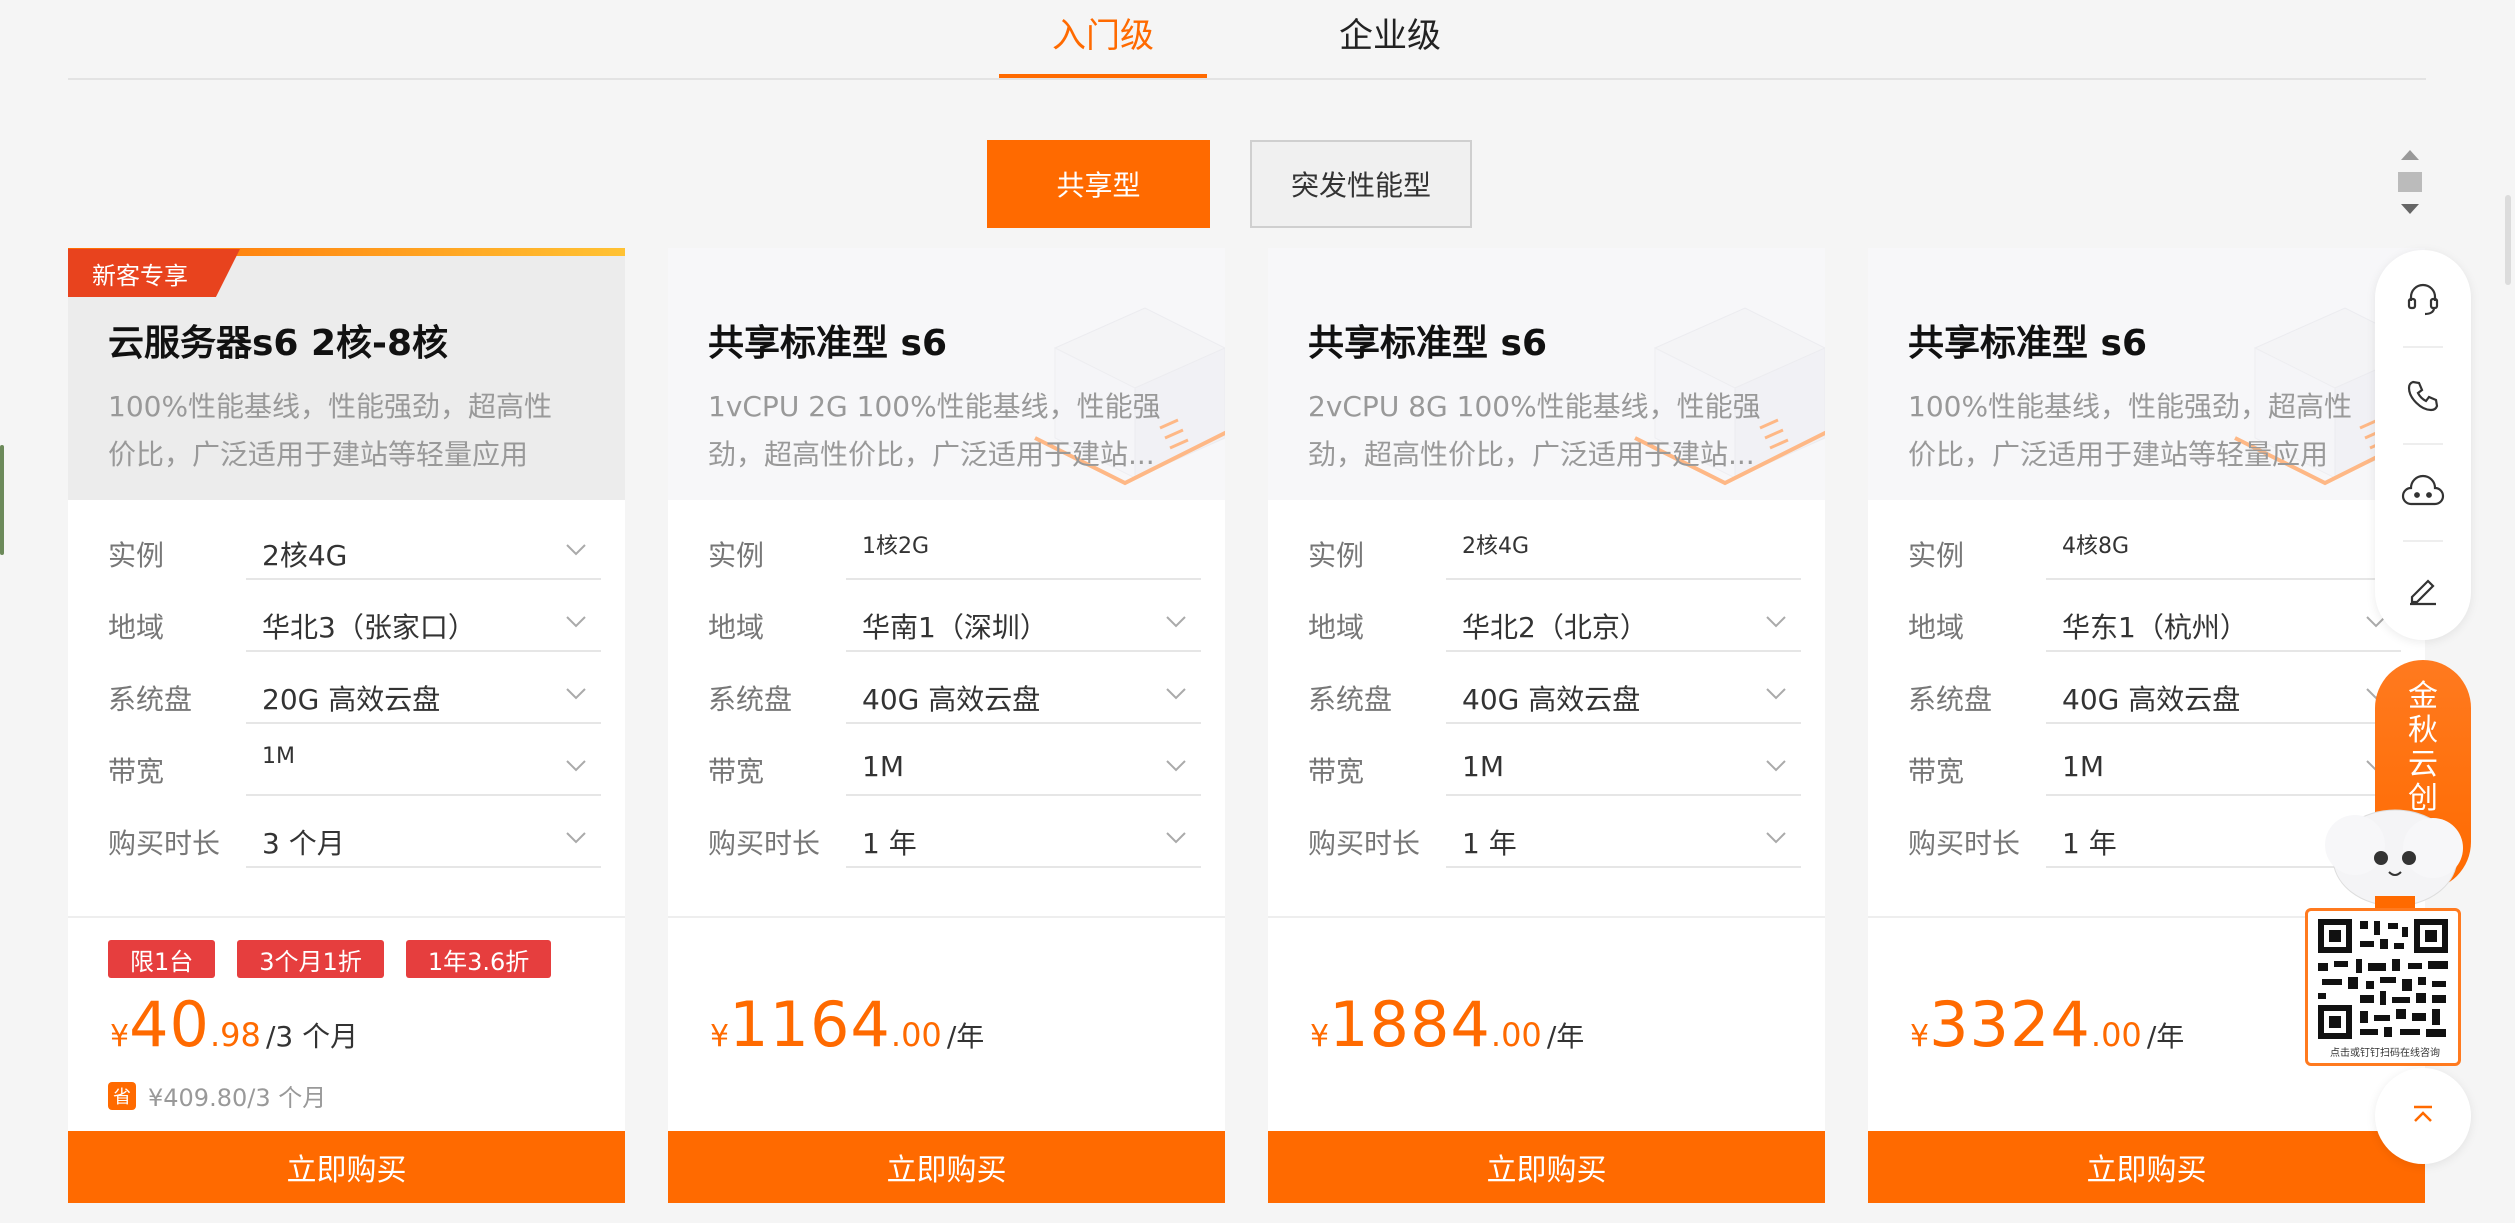  Describe the element at coordinates (162, 959) in the screenshot. I see `discount-badge: 限1台` at that location.